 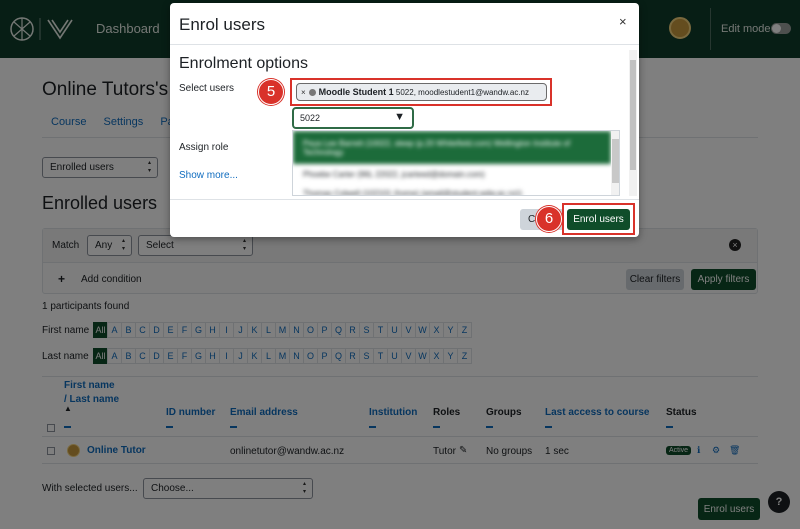 I want to click on user-search-input: 5022 ▼, so click(x=353, y=118).